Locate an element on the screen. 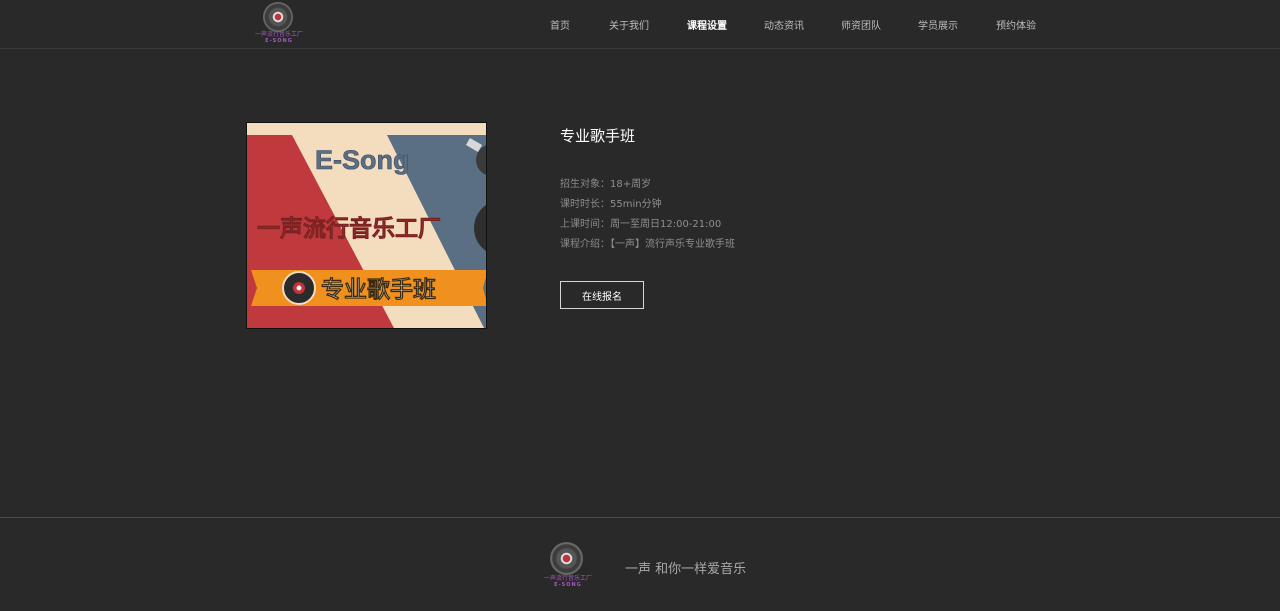  banner-headline: 一声流行音乐工厂 is located at coordinates (349, 228).